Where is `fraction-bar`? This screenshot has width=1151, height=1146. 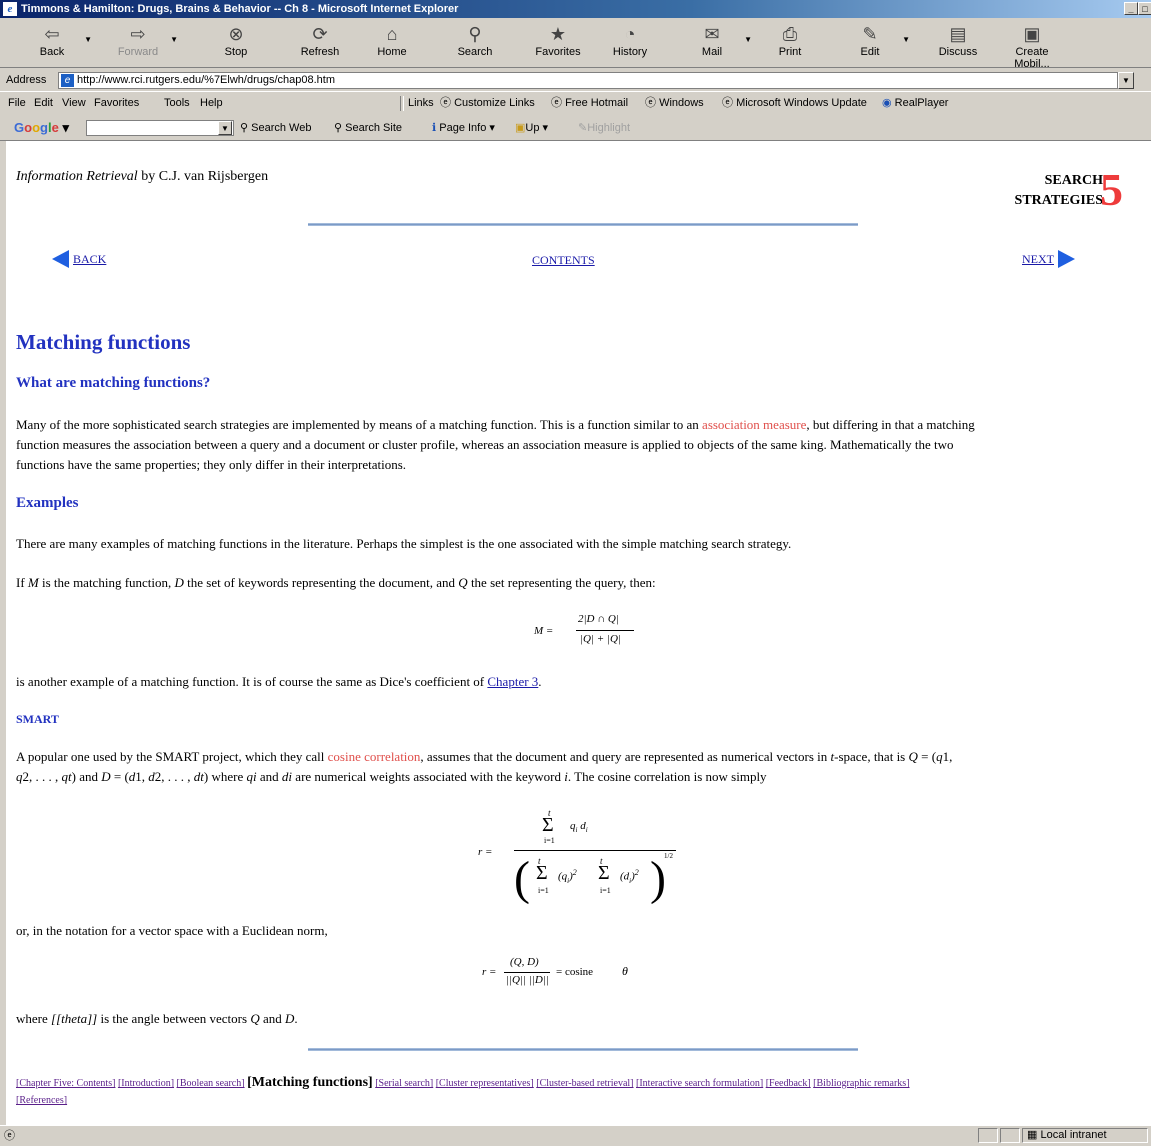 fraction-bar is located at coordinates (595, 850).